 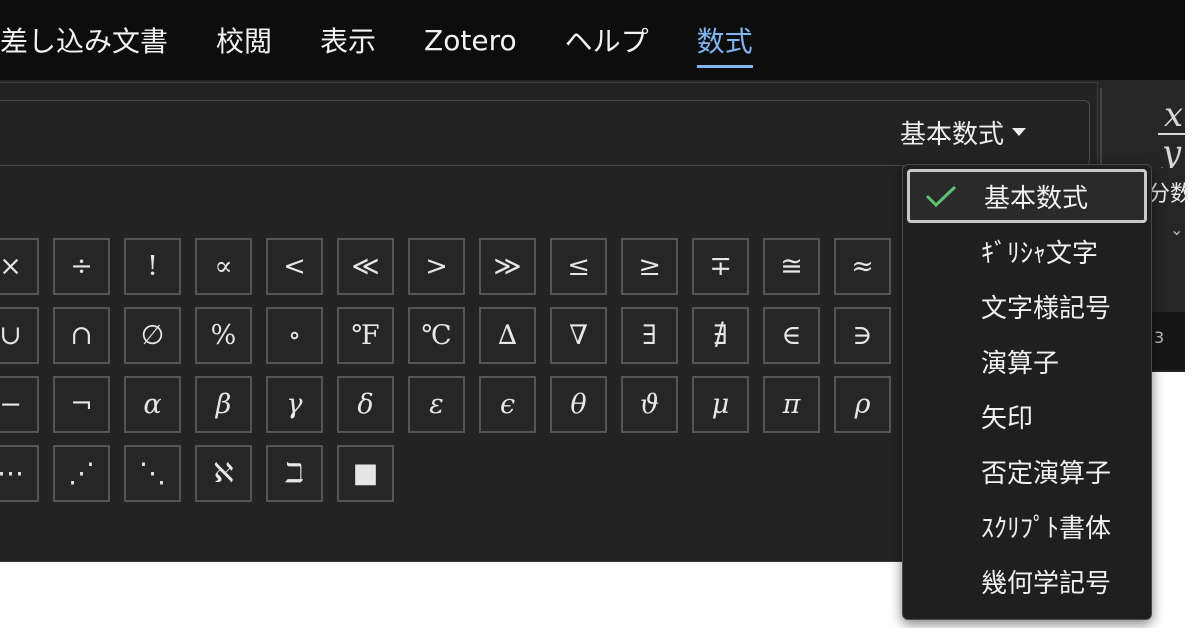 I want to click on svg-text: y, so click(x=1171, y=150).